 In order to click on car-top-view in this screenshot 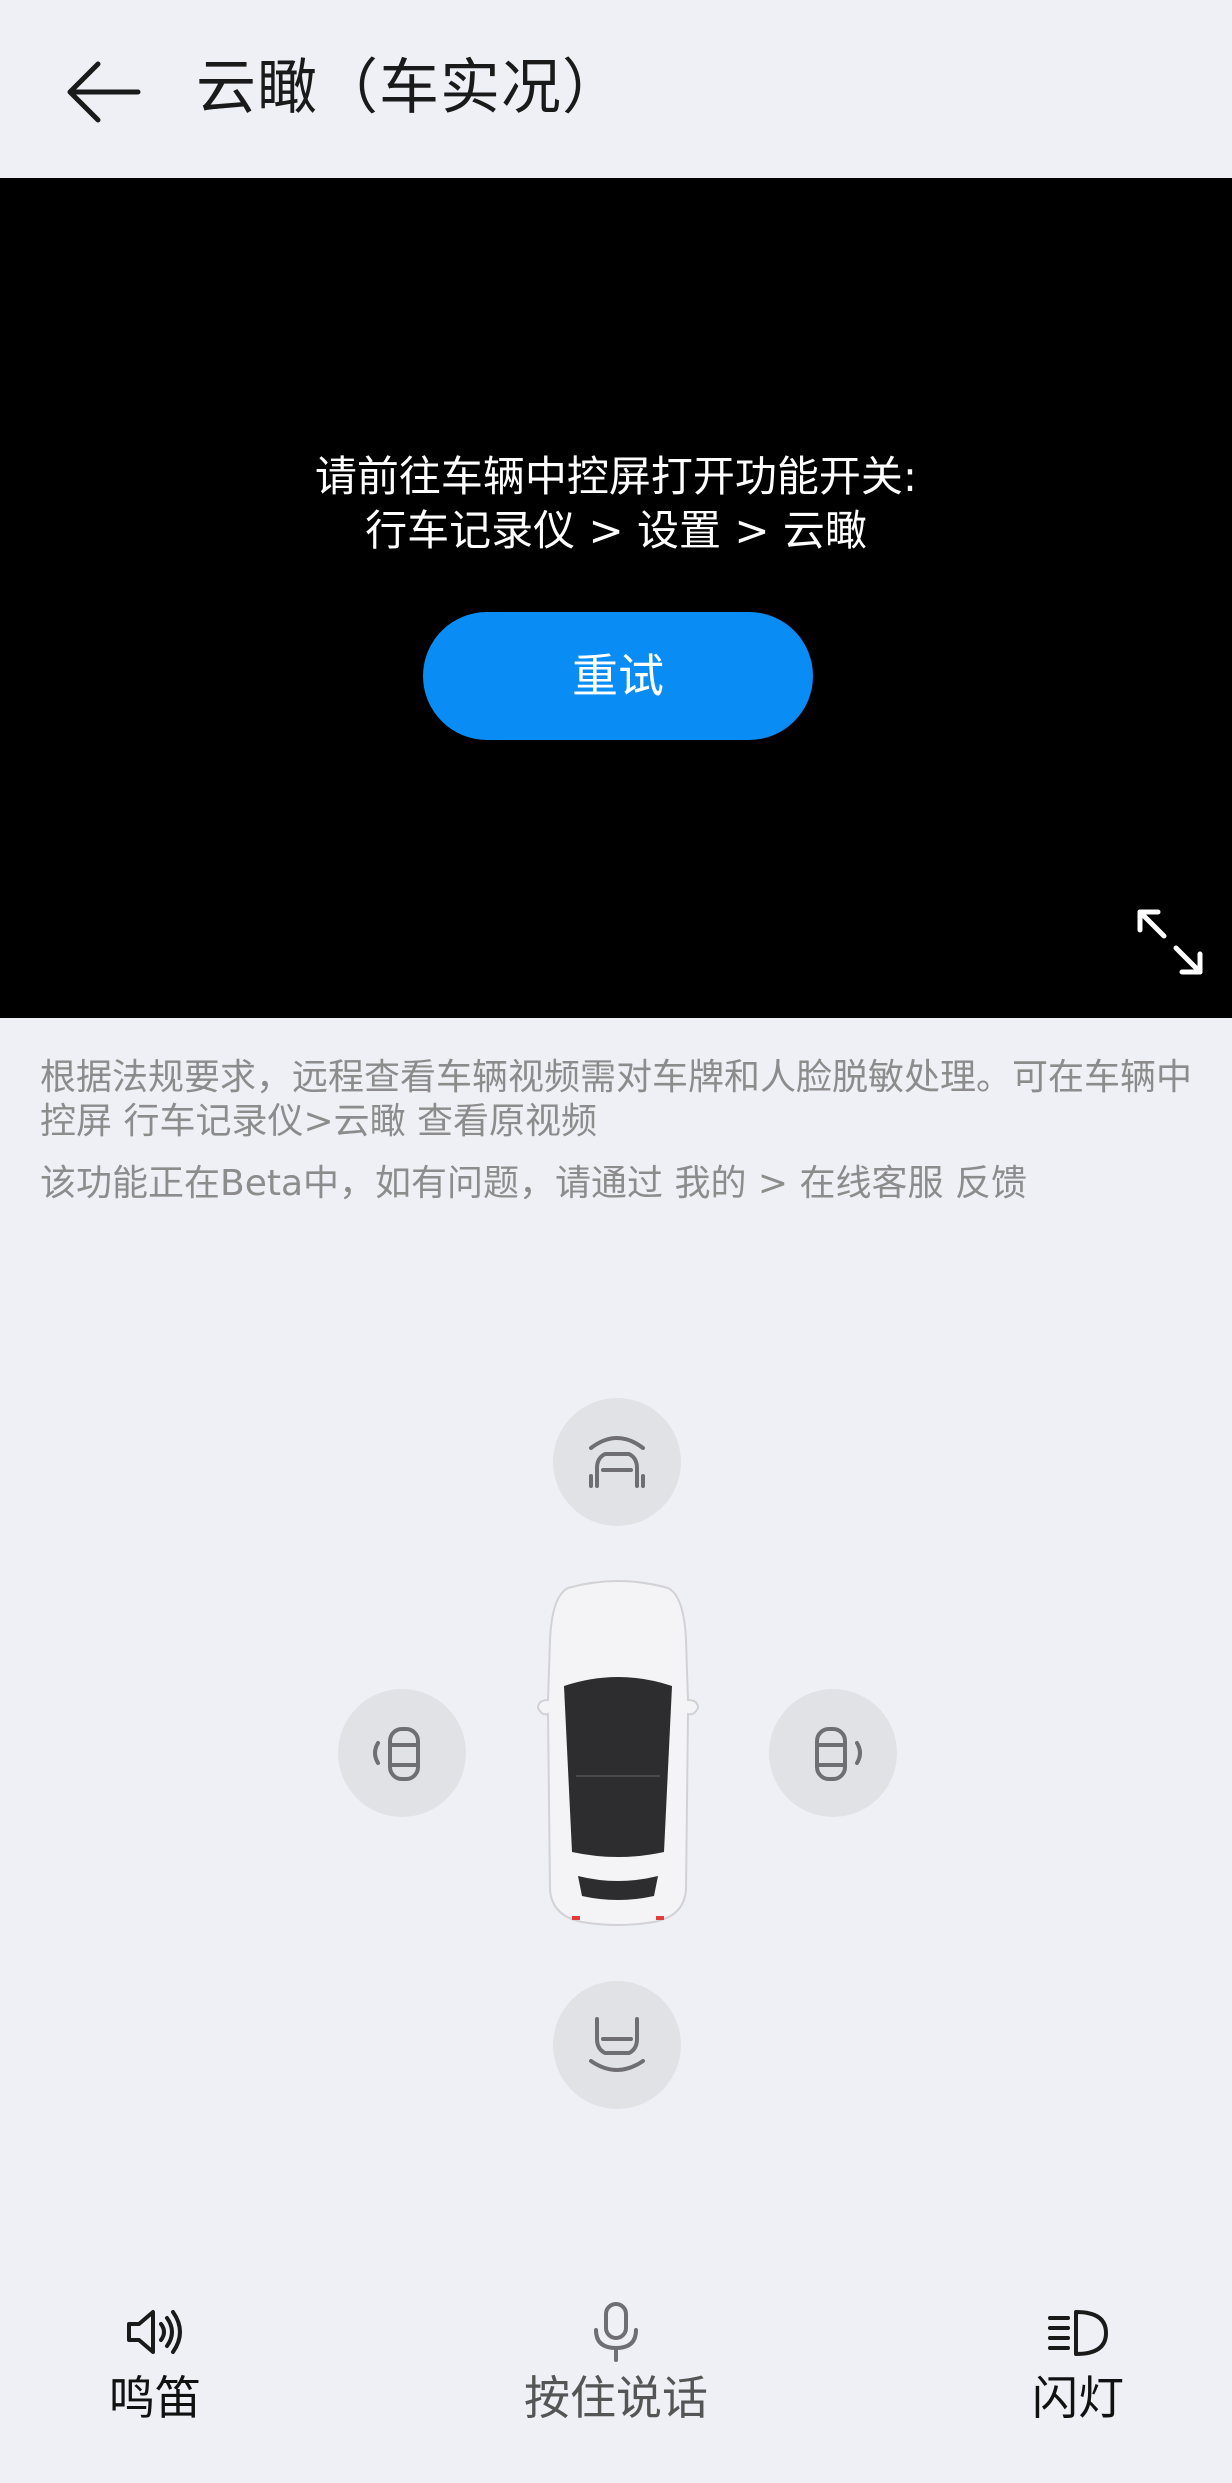, I will do `click(618, 1753)`.